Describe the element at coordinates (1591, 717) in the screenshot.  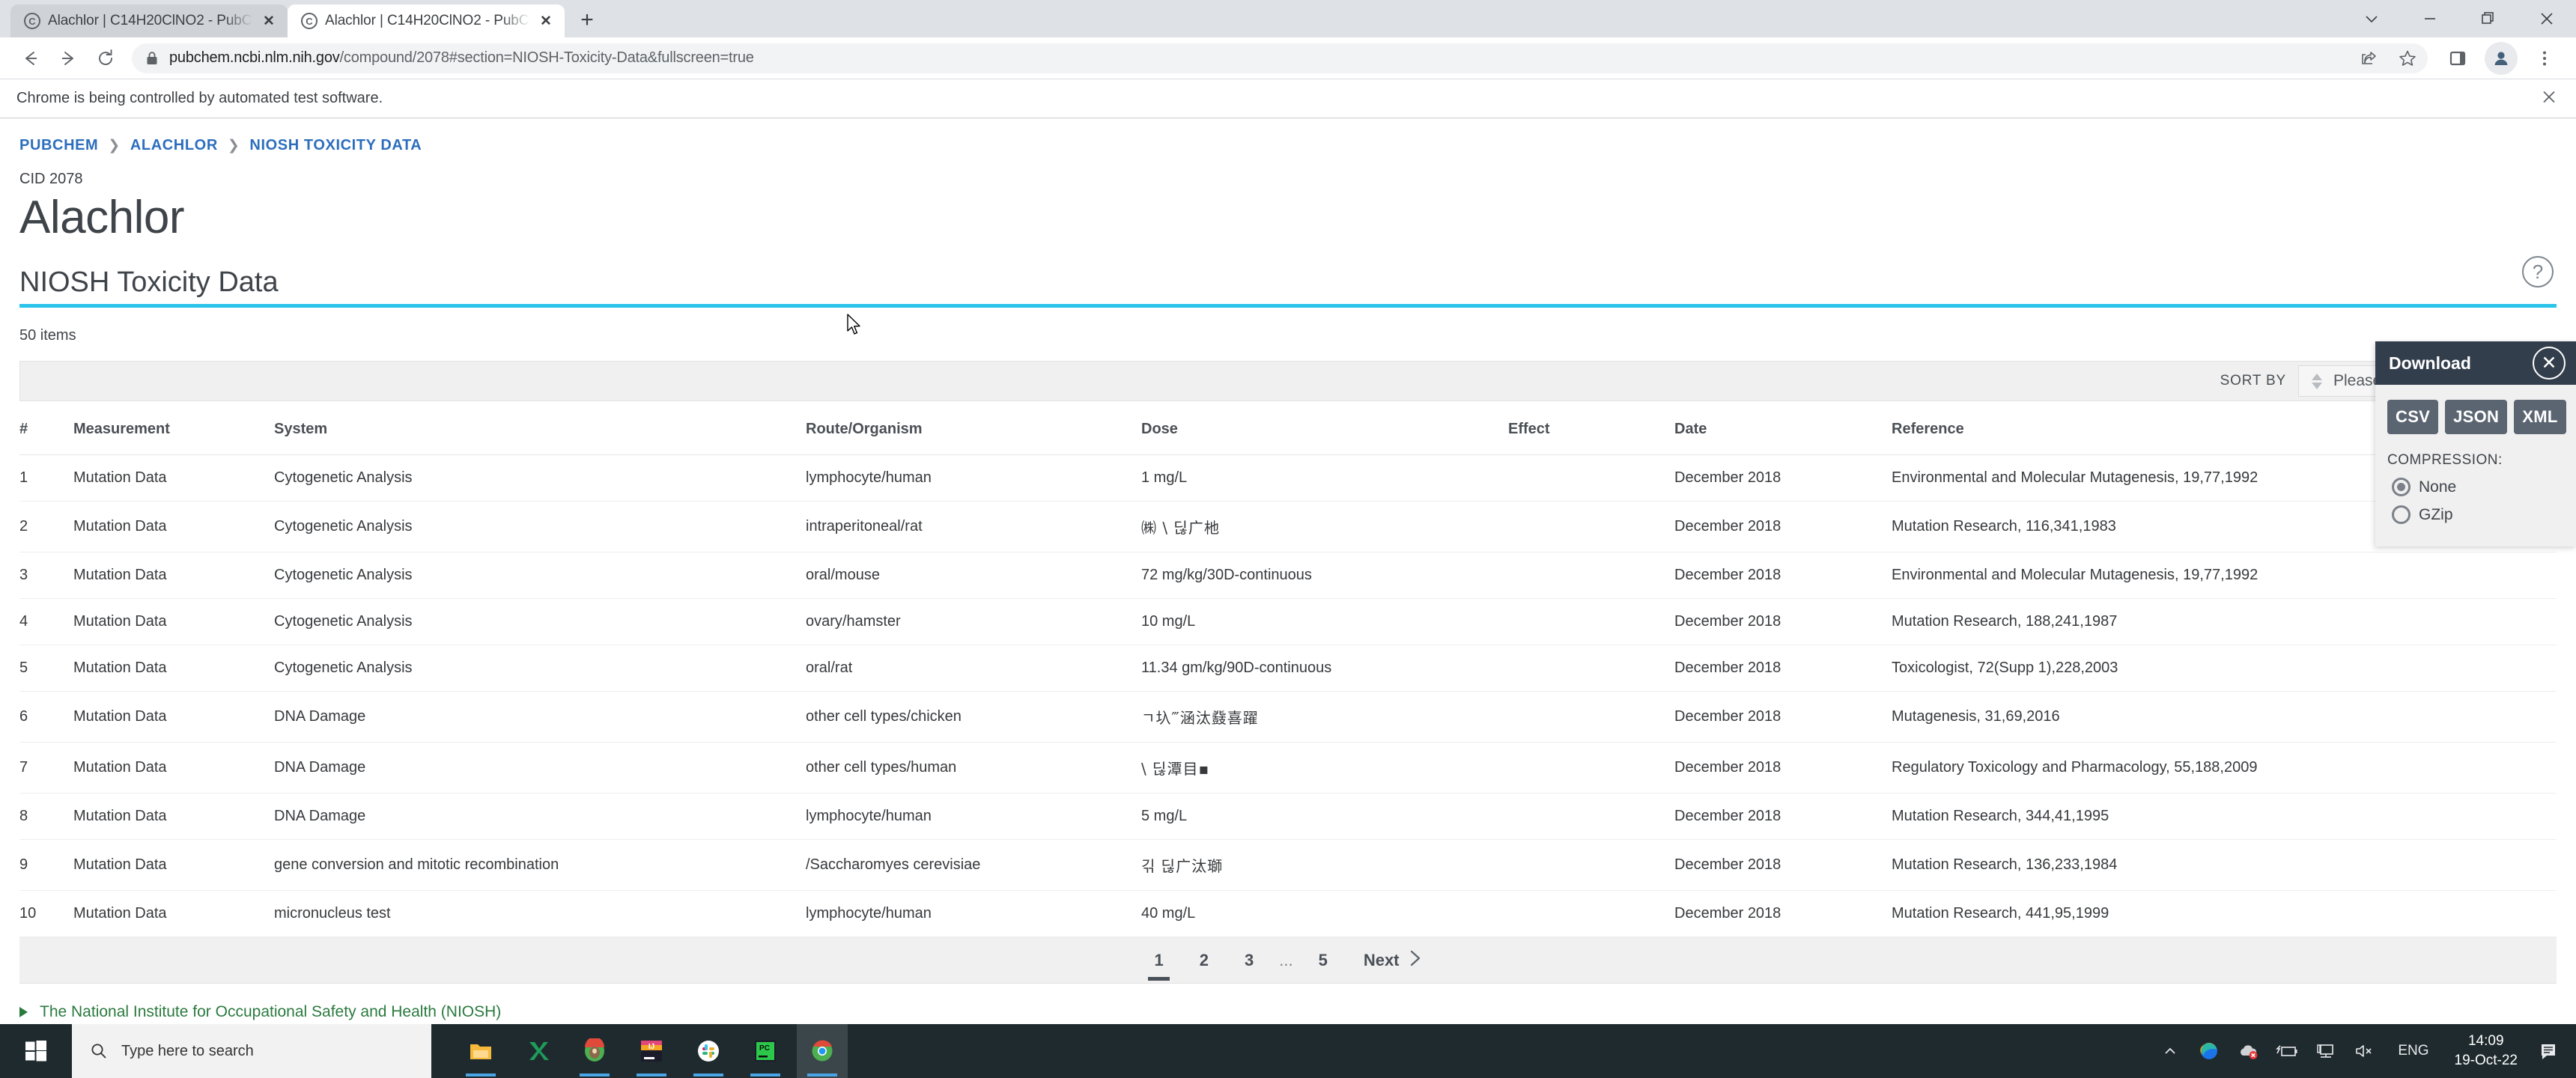
I see `cell-effect` at that location.